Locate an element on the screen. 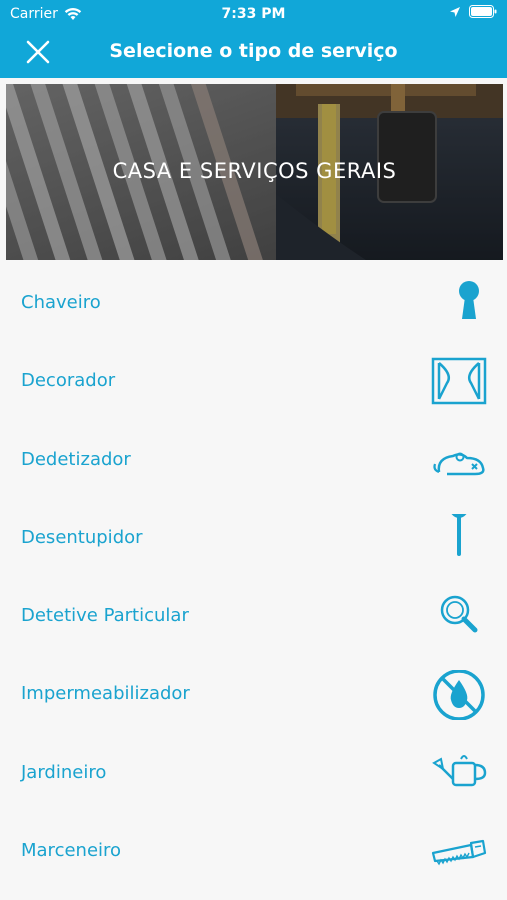  service-label: Chaveiro is located at coordinates (61, 302).